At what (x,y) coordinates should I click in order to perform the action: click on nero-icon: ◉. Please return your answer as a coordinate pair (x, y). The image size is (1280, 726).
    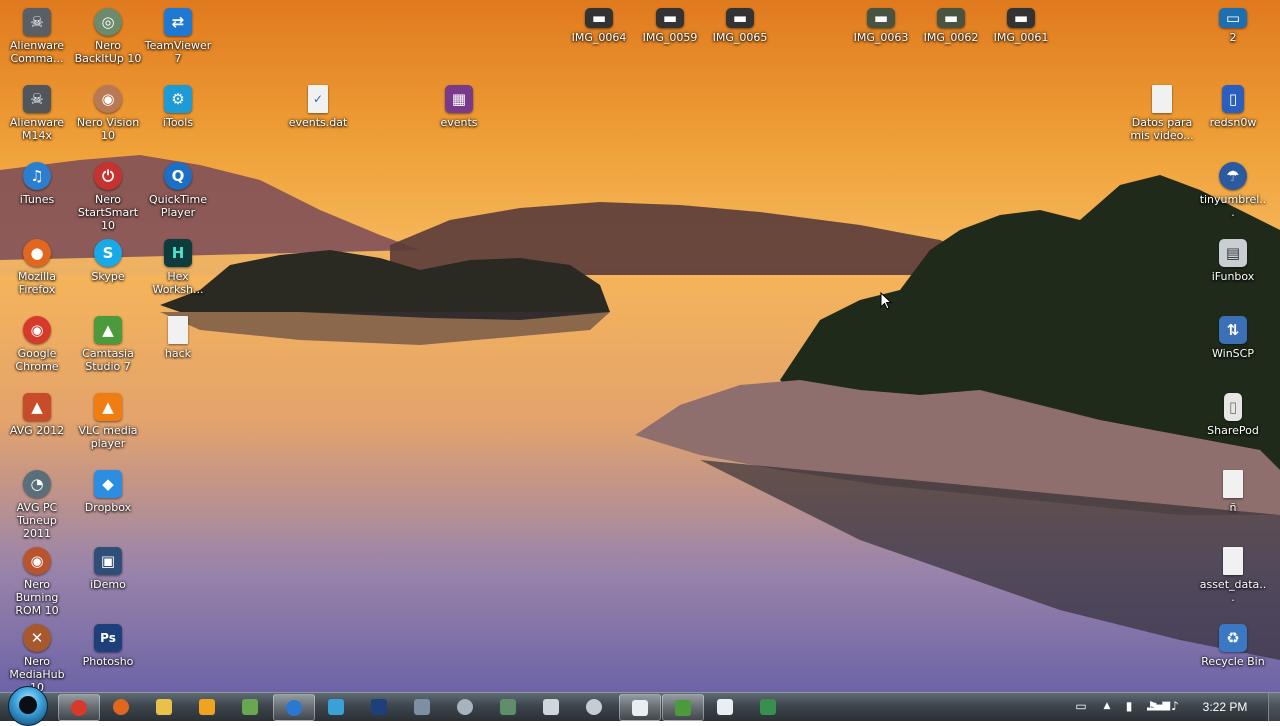
    Looking at the image, I should click on (37, 561).